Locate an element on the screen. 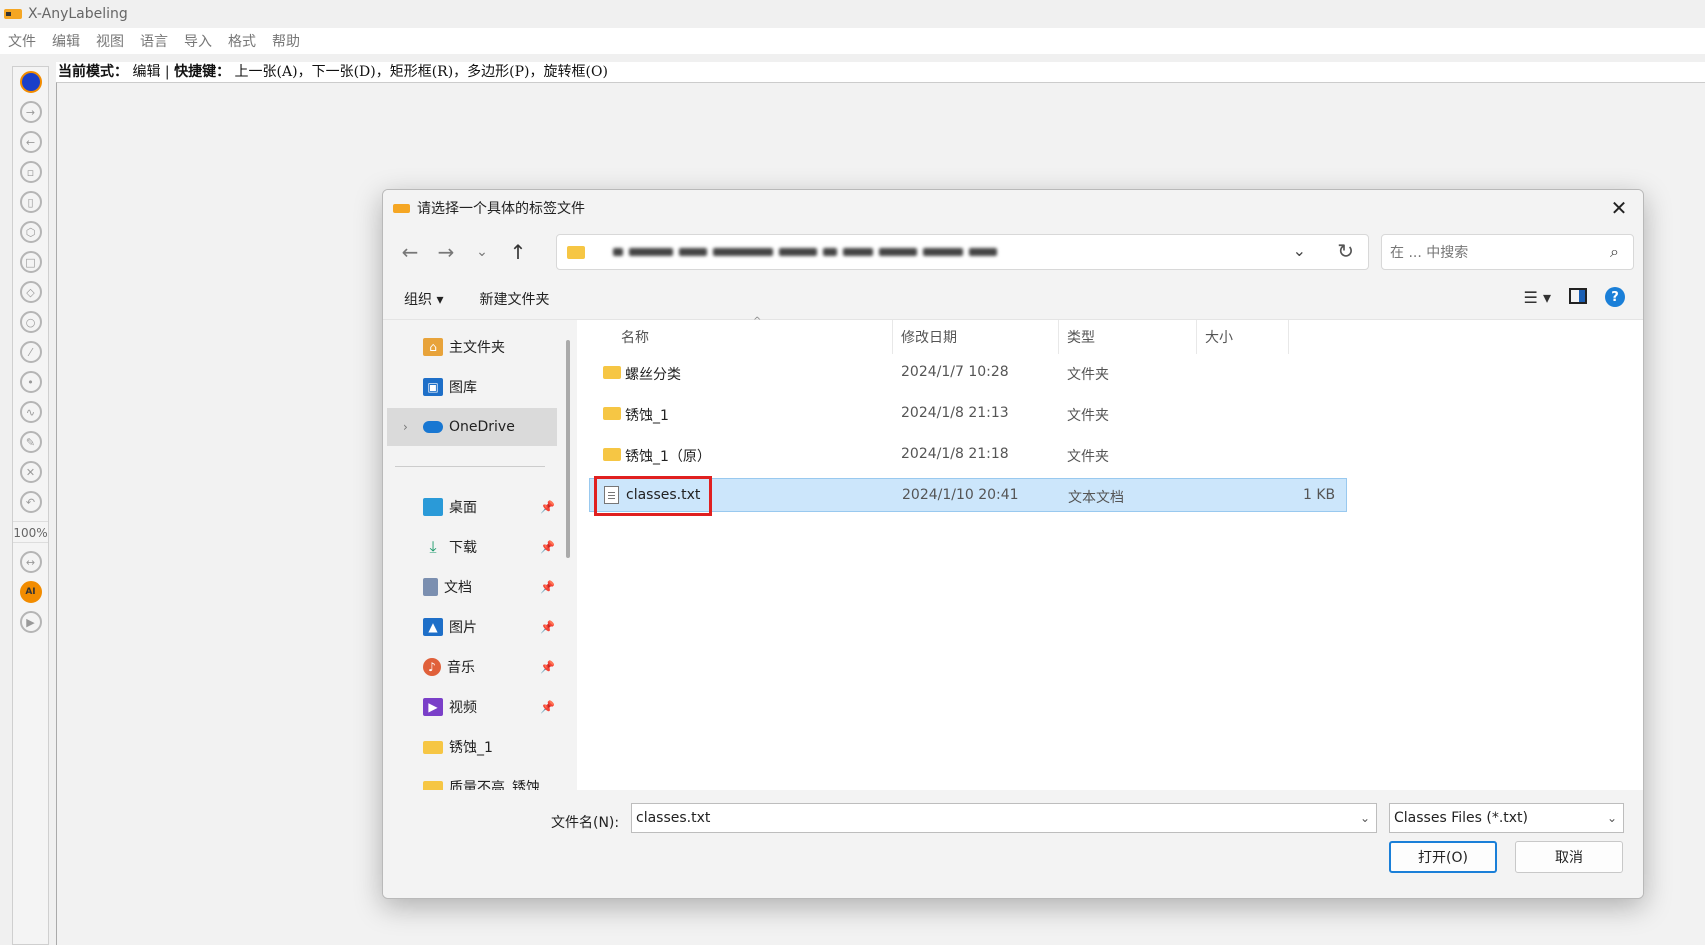 This screenshot has height=945, width=1705. onedrive-icon is located at coordinates (433, 427).